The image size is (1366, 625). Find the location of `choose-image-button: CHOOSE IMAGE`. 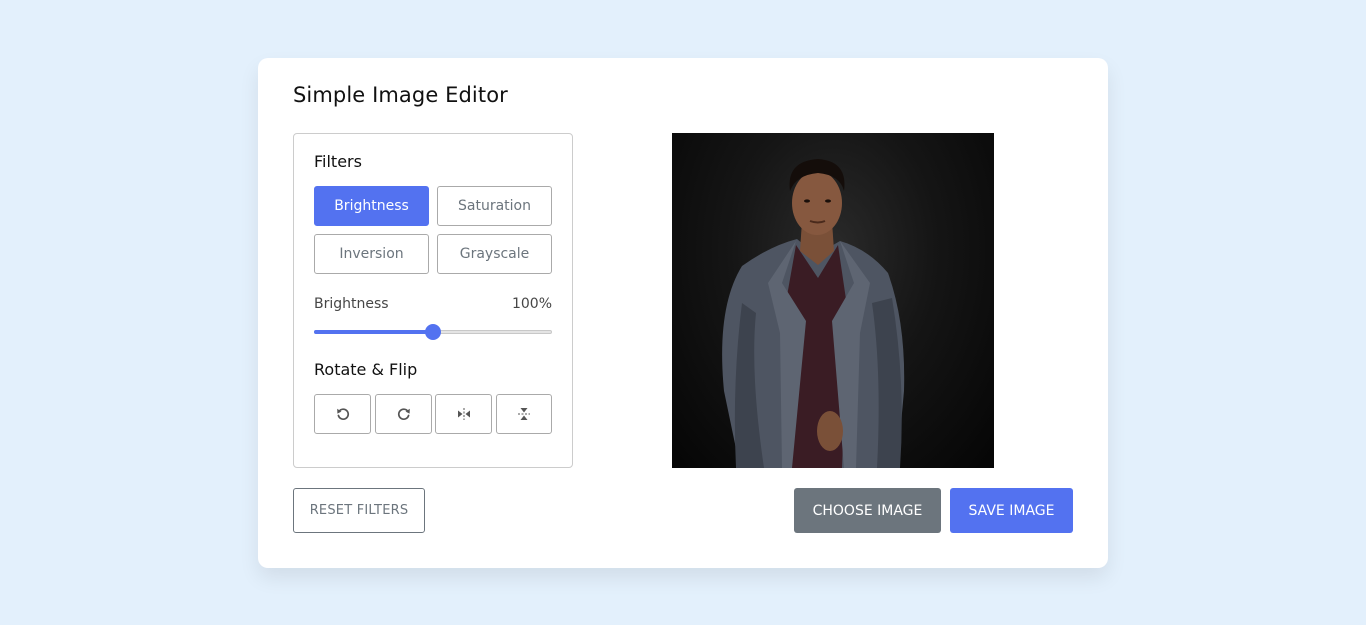

choose-image-button: CHOOSE IMAGE is located at coordinates (867, 510).